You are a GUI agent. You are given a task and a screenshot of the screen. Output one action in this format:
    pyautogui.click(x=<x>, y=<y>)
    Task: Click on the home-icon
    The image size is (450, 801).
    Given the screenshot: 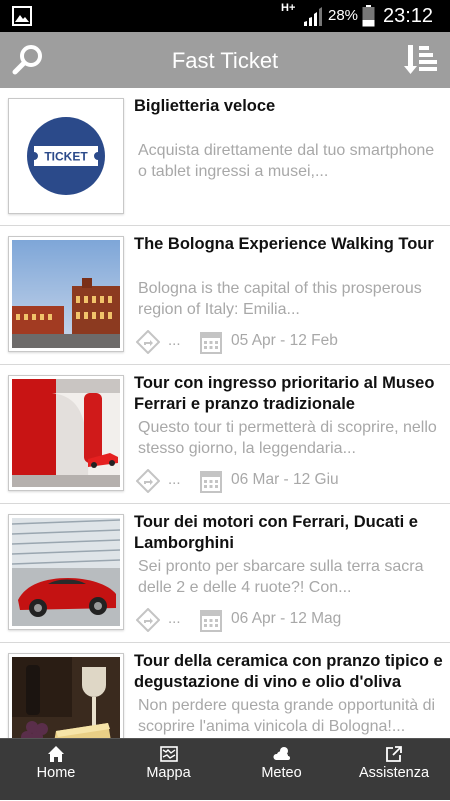 What is the action you would take?
    pyautogui.click(x=56, y=754)
    